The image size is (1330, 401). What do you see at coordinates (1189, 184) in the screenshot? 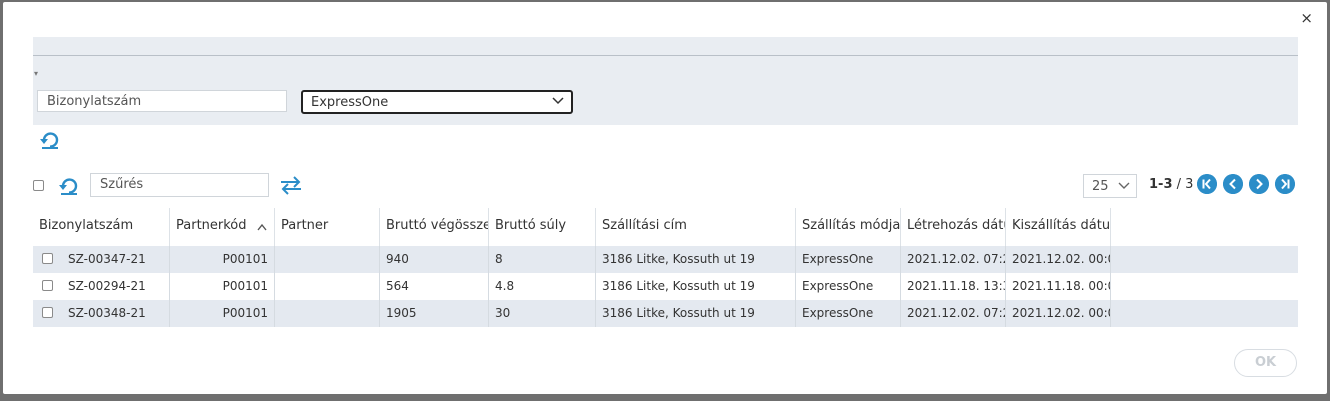
I see `pagination-total: 3` at bounding box center [1189, 184].